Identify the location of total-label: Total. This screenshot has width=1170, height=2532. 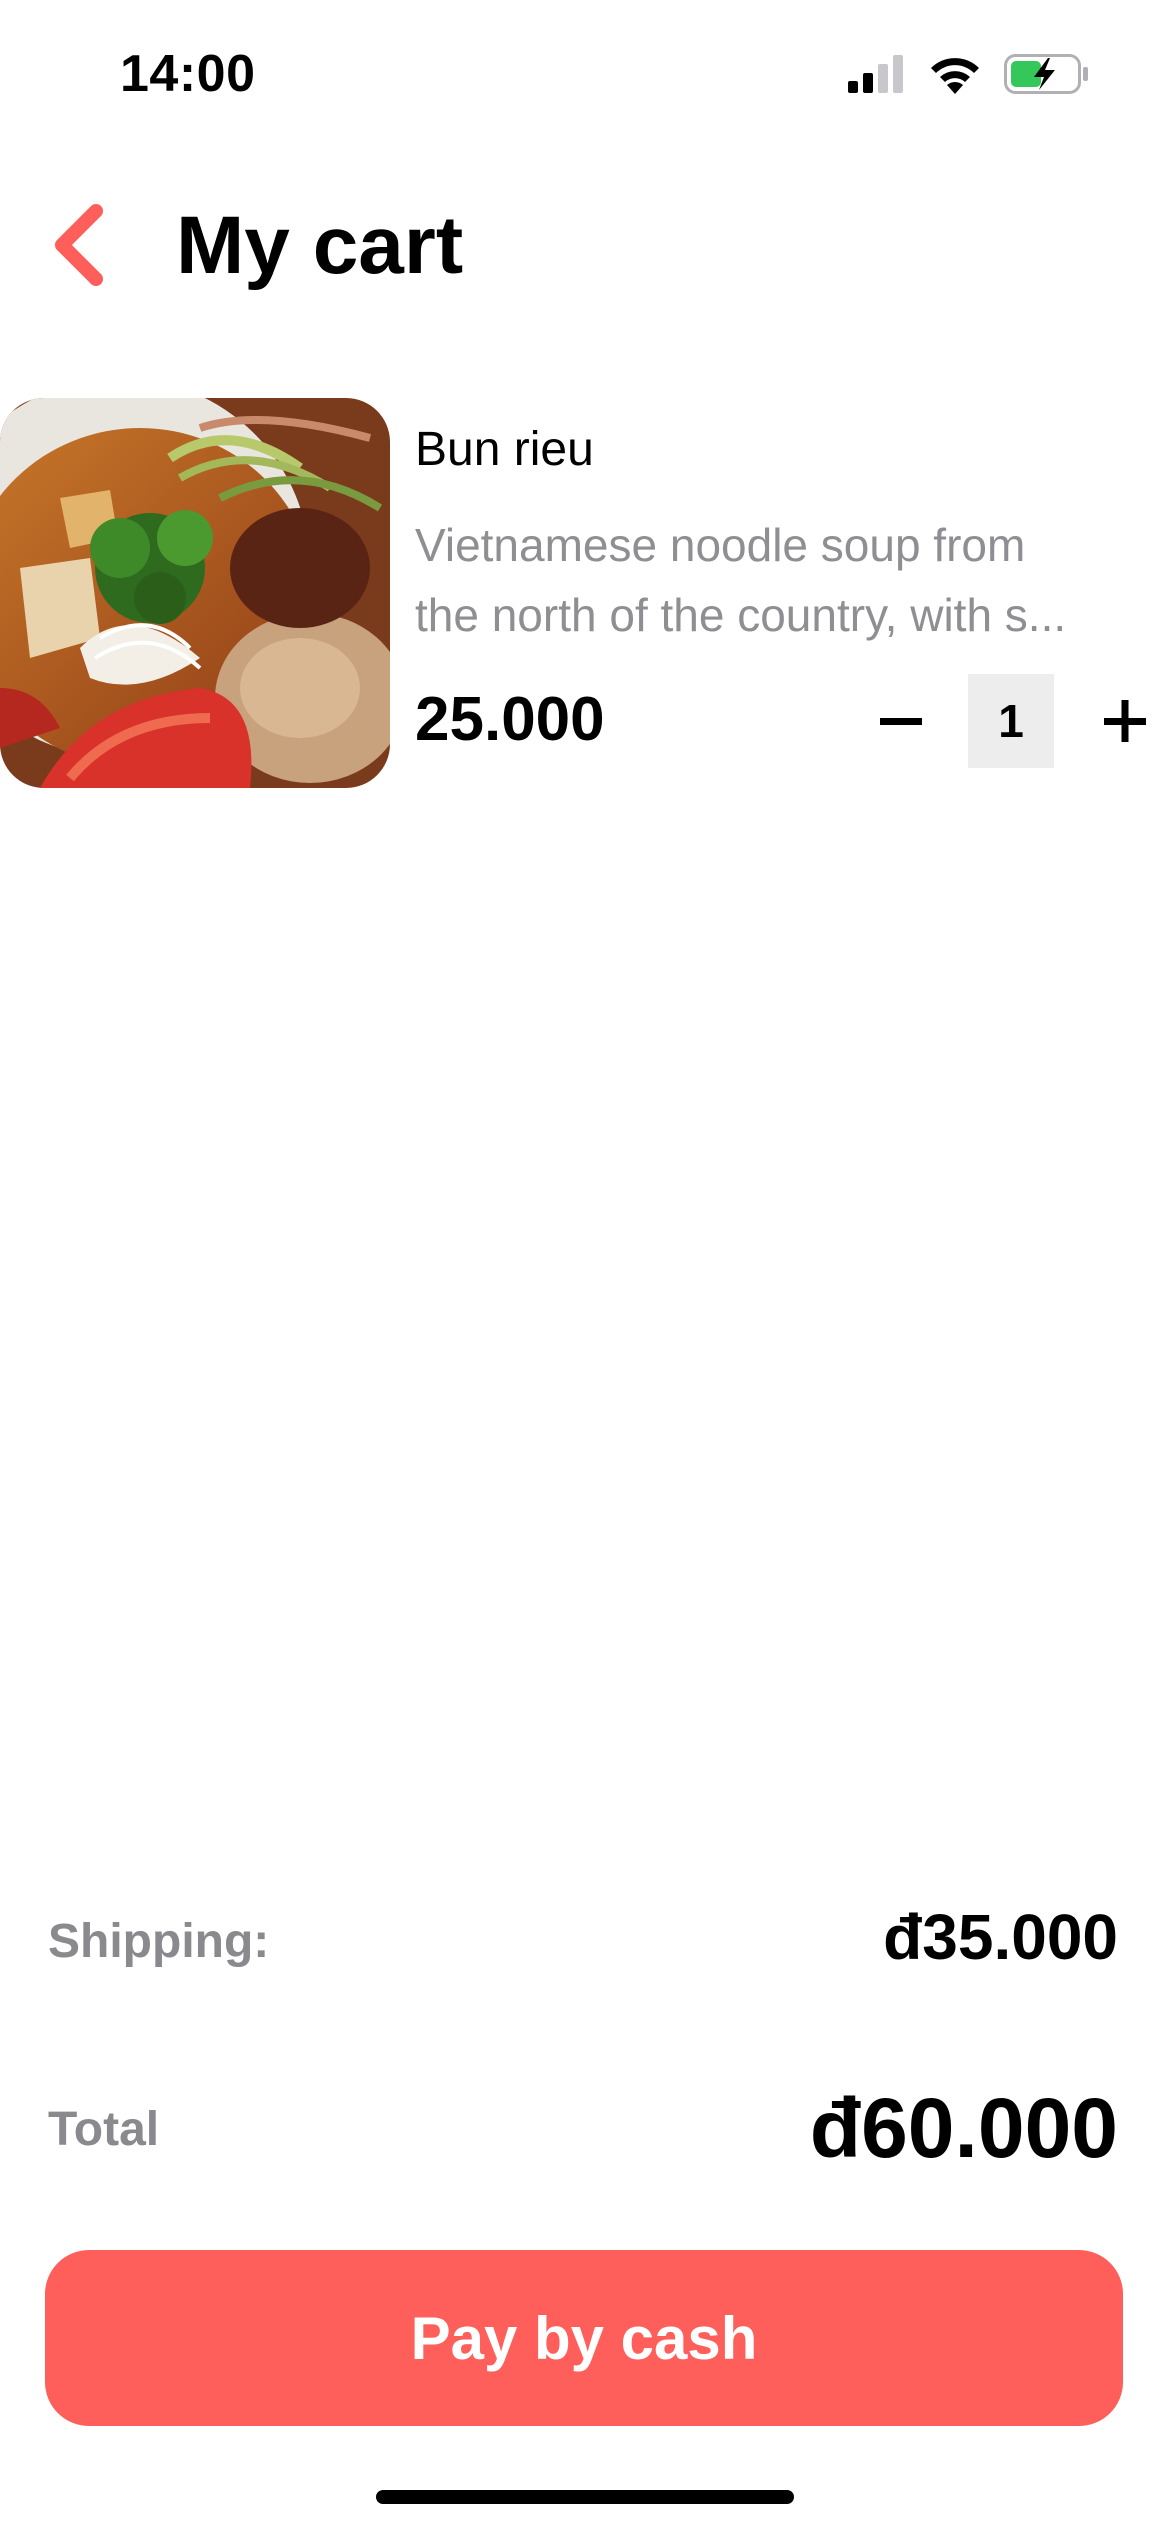
(104, 2129).